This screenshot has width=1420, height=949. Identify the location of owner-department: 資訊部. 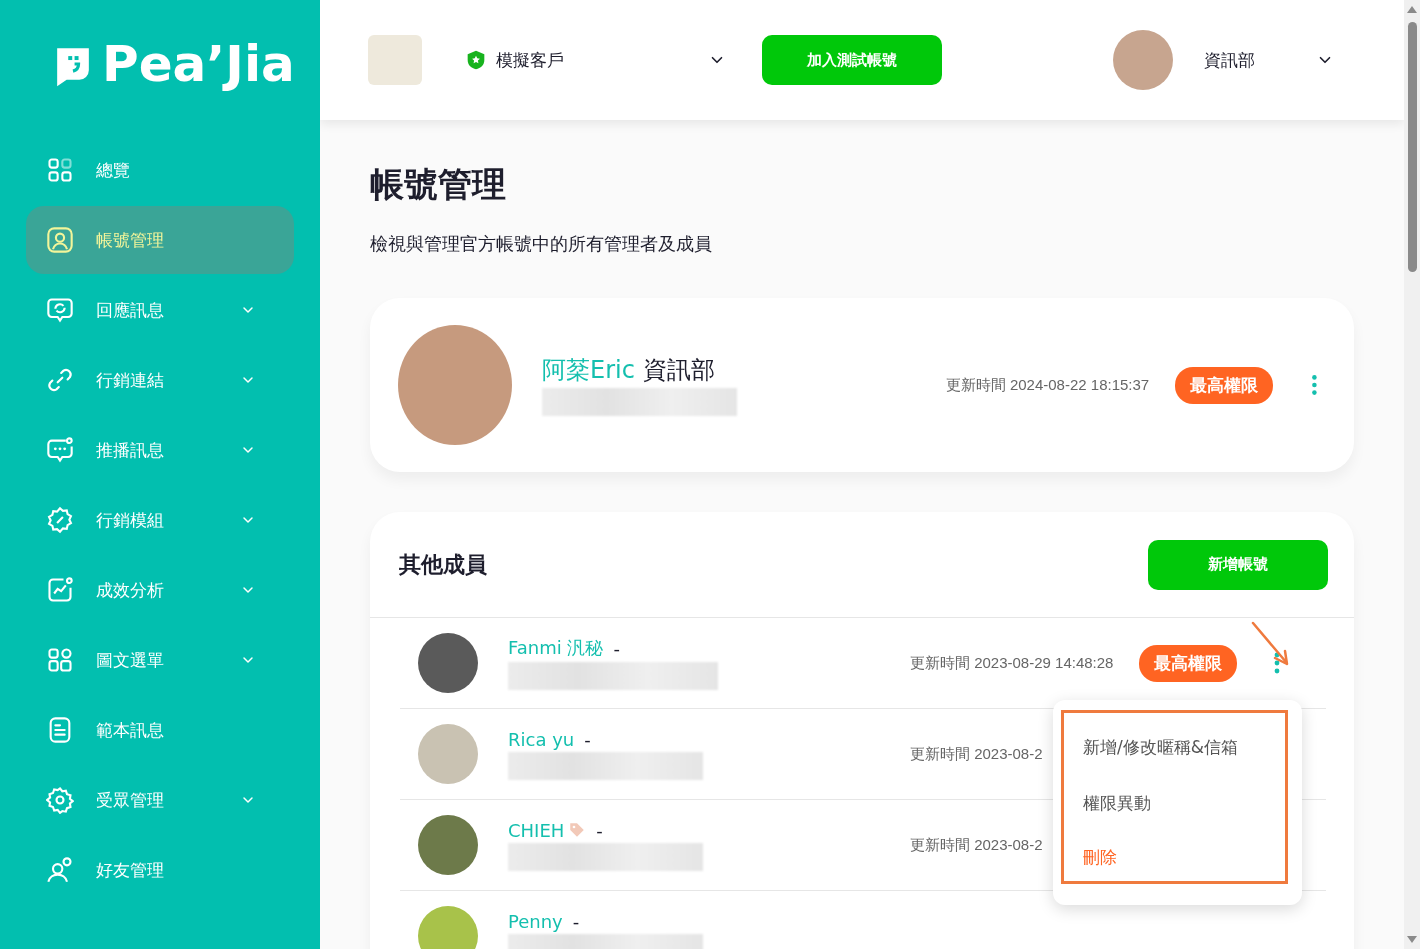
(678, 370).